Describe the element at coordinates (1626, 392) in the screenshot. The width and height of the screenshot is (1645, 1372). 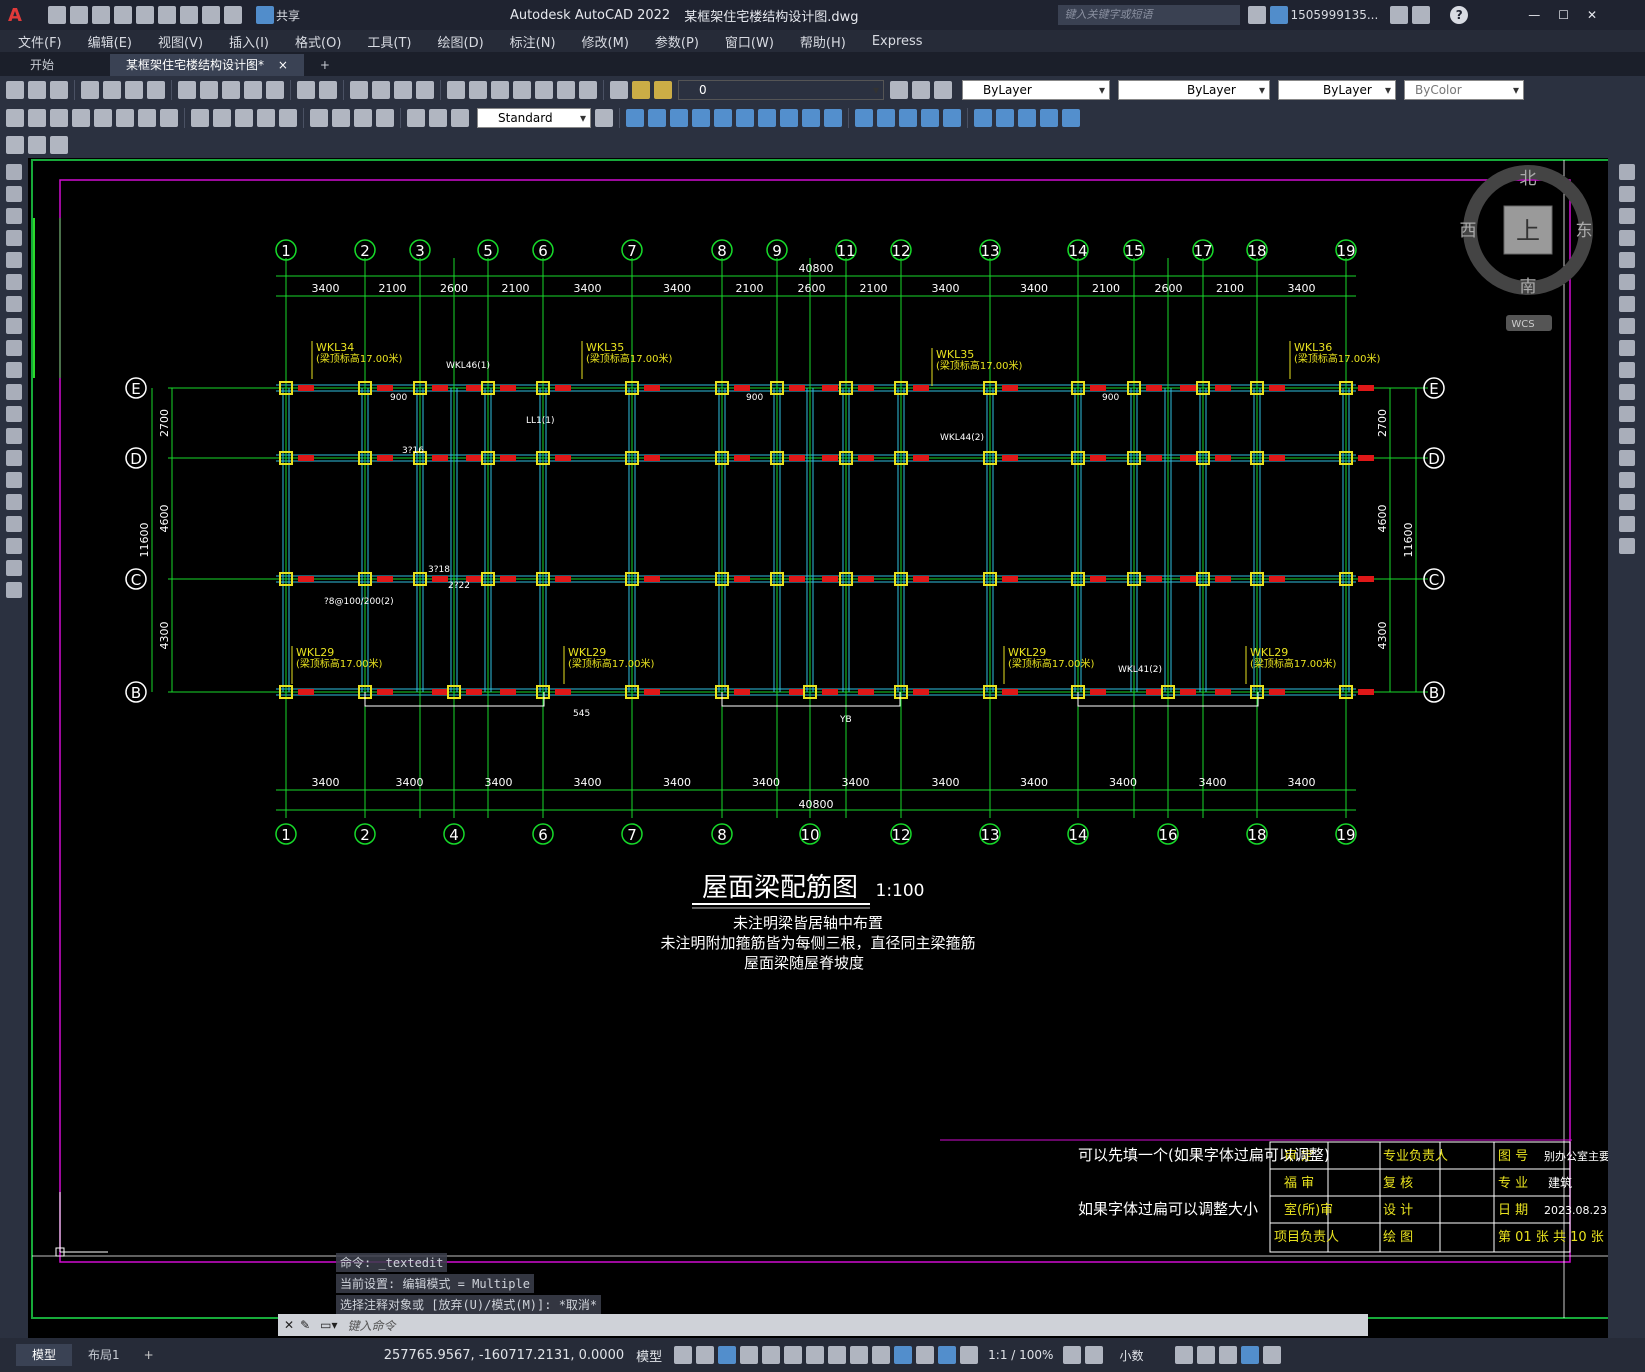
I see `extend-icon` at that location.